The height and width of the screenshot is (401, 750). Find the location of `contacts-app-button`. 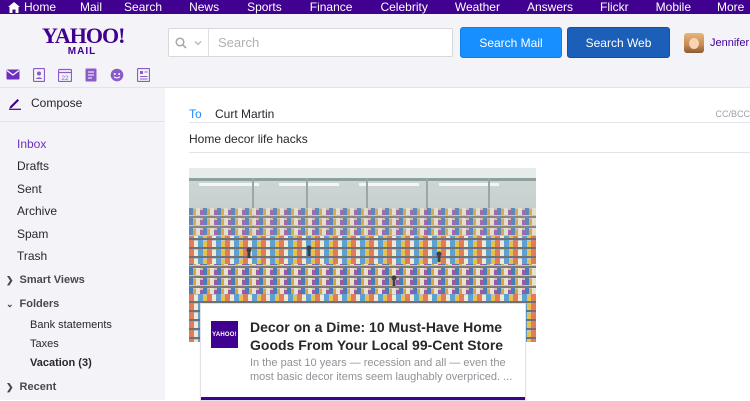

contacts-app-button is located at coordinates (39, 74).